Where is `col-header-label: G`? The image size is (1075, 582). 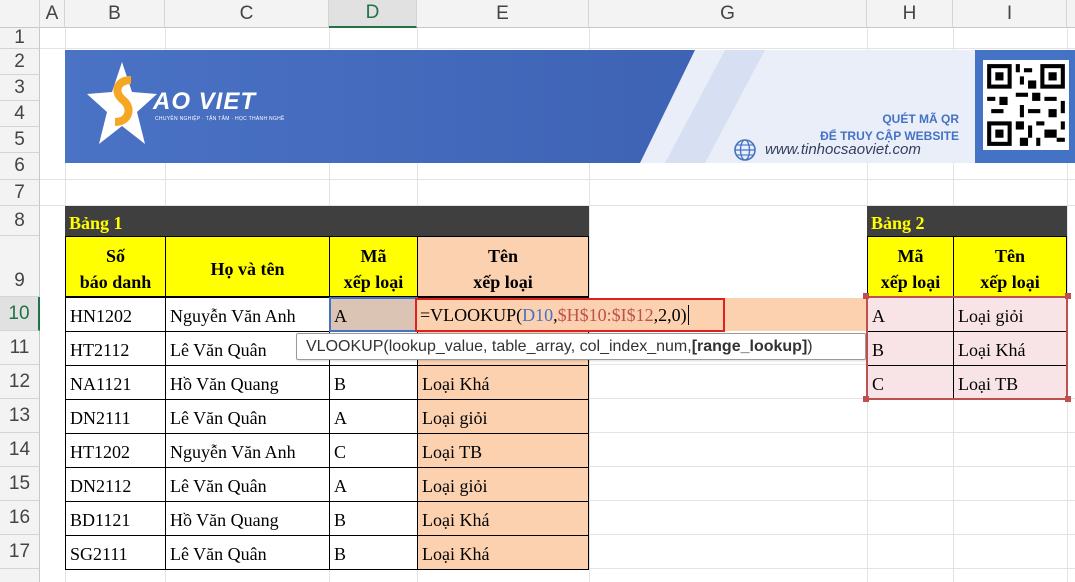 col-header-label: G is located at coordinates (727, 13).